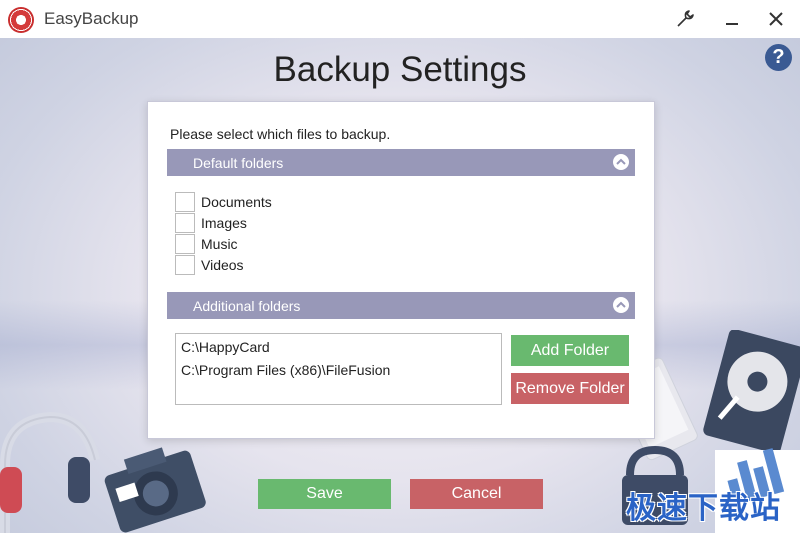 The image size is (800, 533). I want to click on checkbox-music: Music, so click(206, 243).